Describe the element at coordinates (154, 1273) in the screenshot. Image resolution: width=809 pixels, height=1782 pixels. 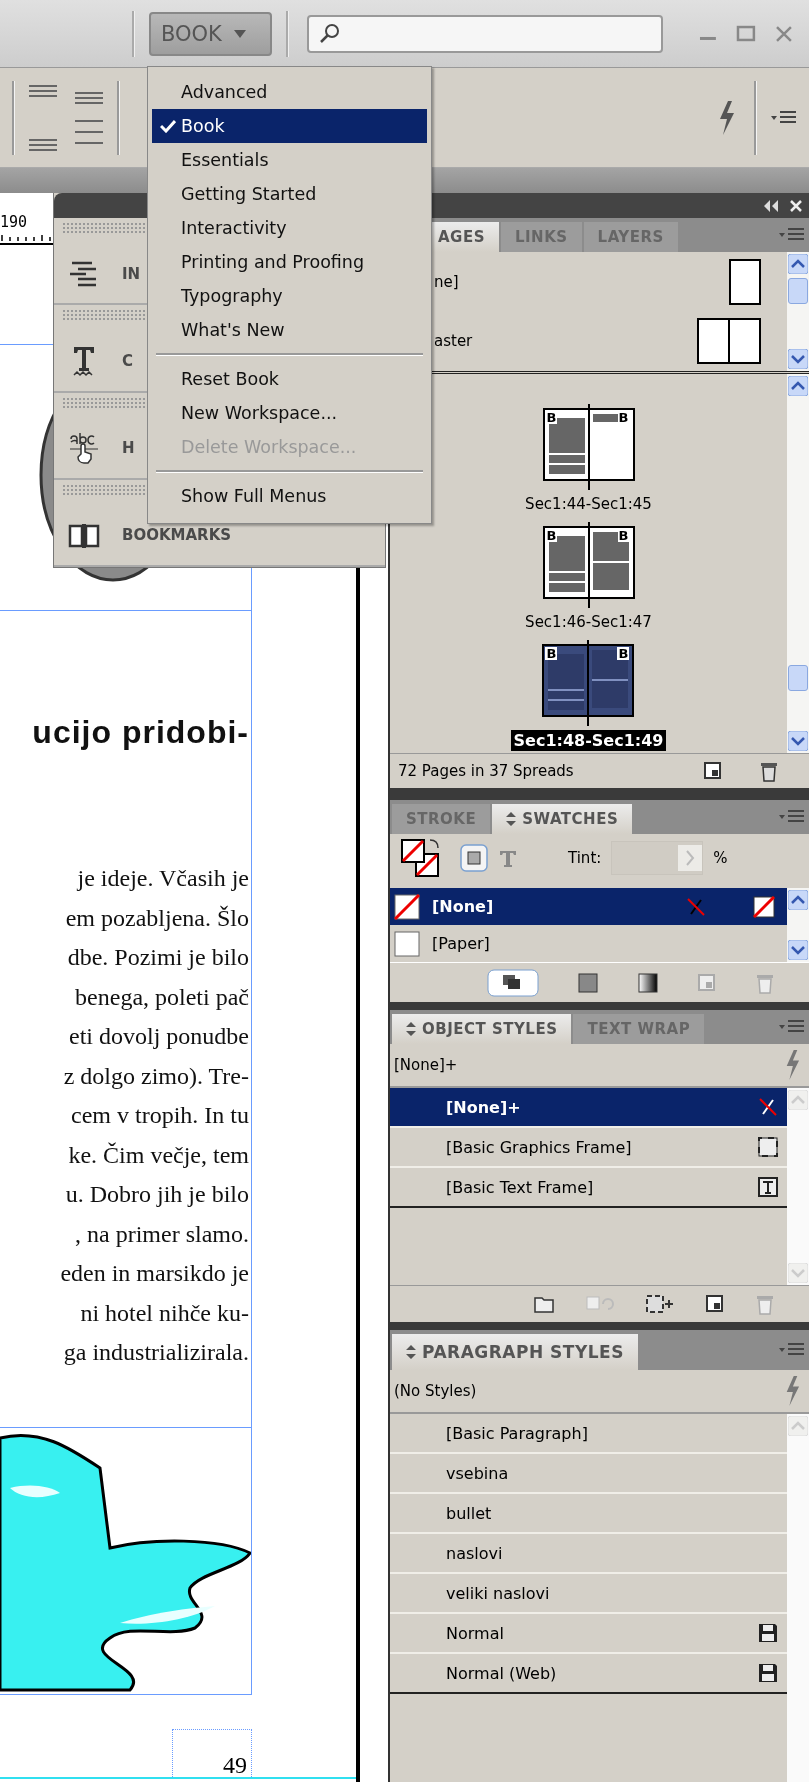
I see `body-text-line: eden in marsikdo je` at that location.